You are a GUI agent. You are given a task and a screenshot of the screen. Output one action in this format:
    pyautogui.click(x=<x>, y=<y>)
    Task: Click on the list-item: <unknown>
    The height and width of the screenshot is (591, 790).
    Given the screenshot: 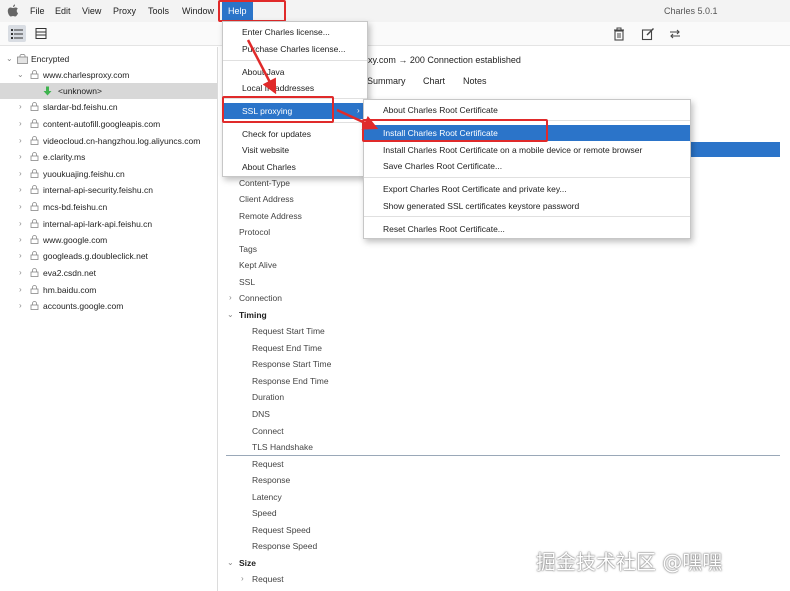 What is the action you would take?
    pyautogui.click(x=108, y=91)
    